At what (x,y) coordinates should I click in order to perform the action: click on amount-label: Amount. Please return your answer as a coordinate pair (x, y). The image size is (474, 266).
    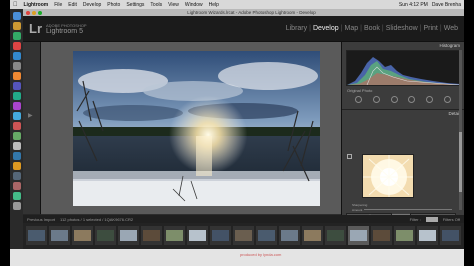
    Looking at the image, I should click on (357, 209).